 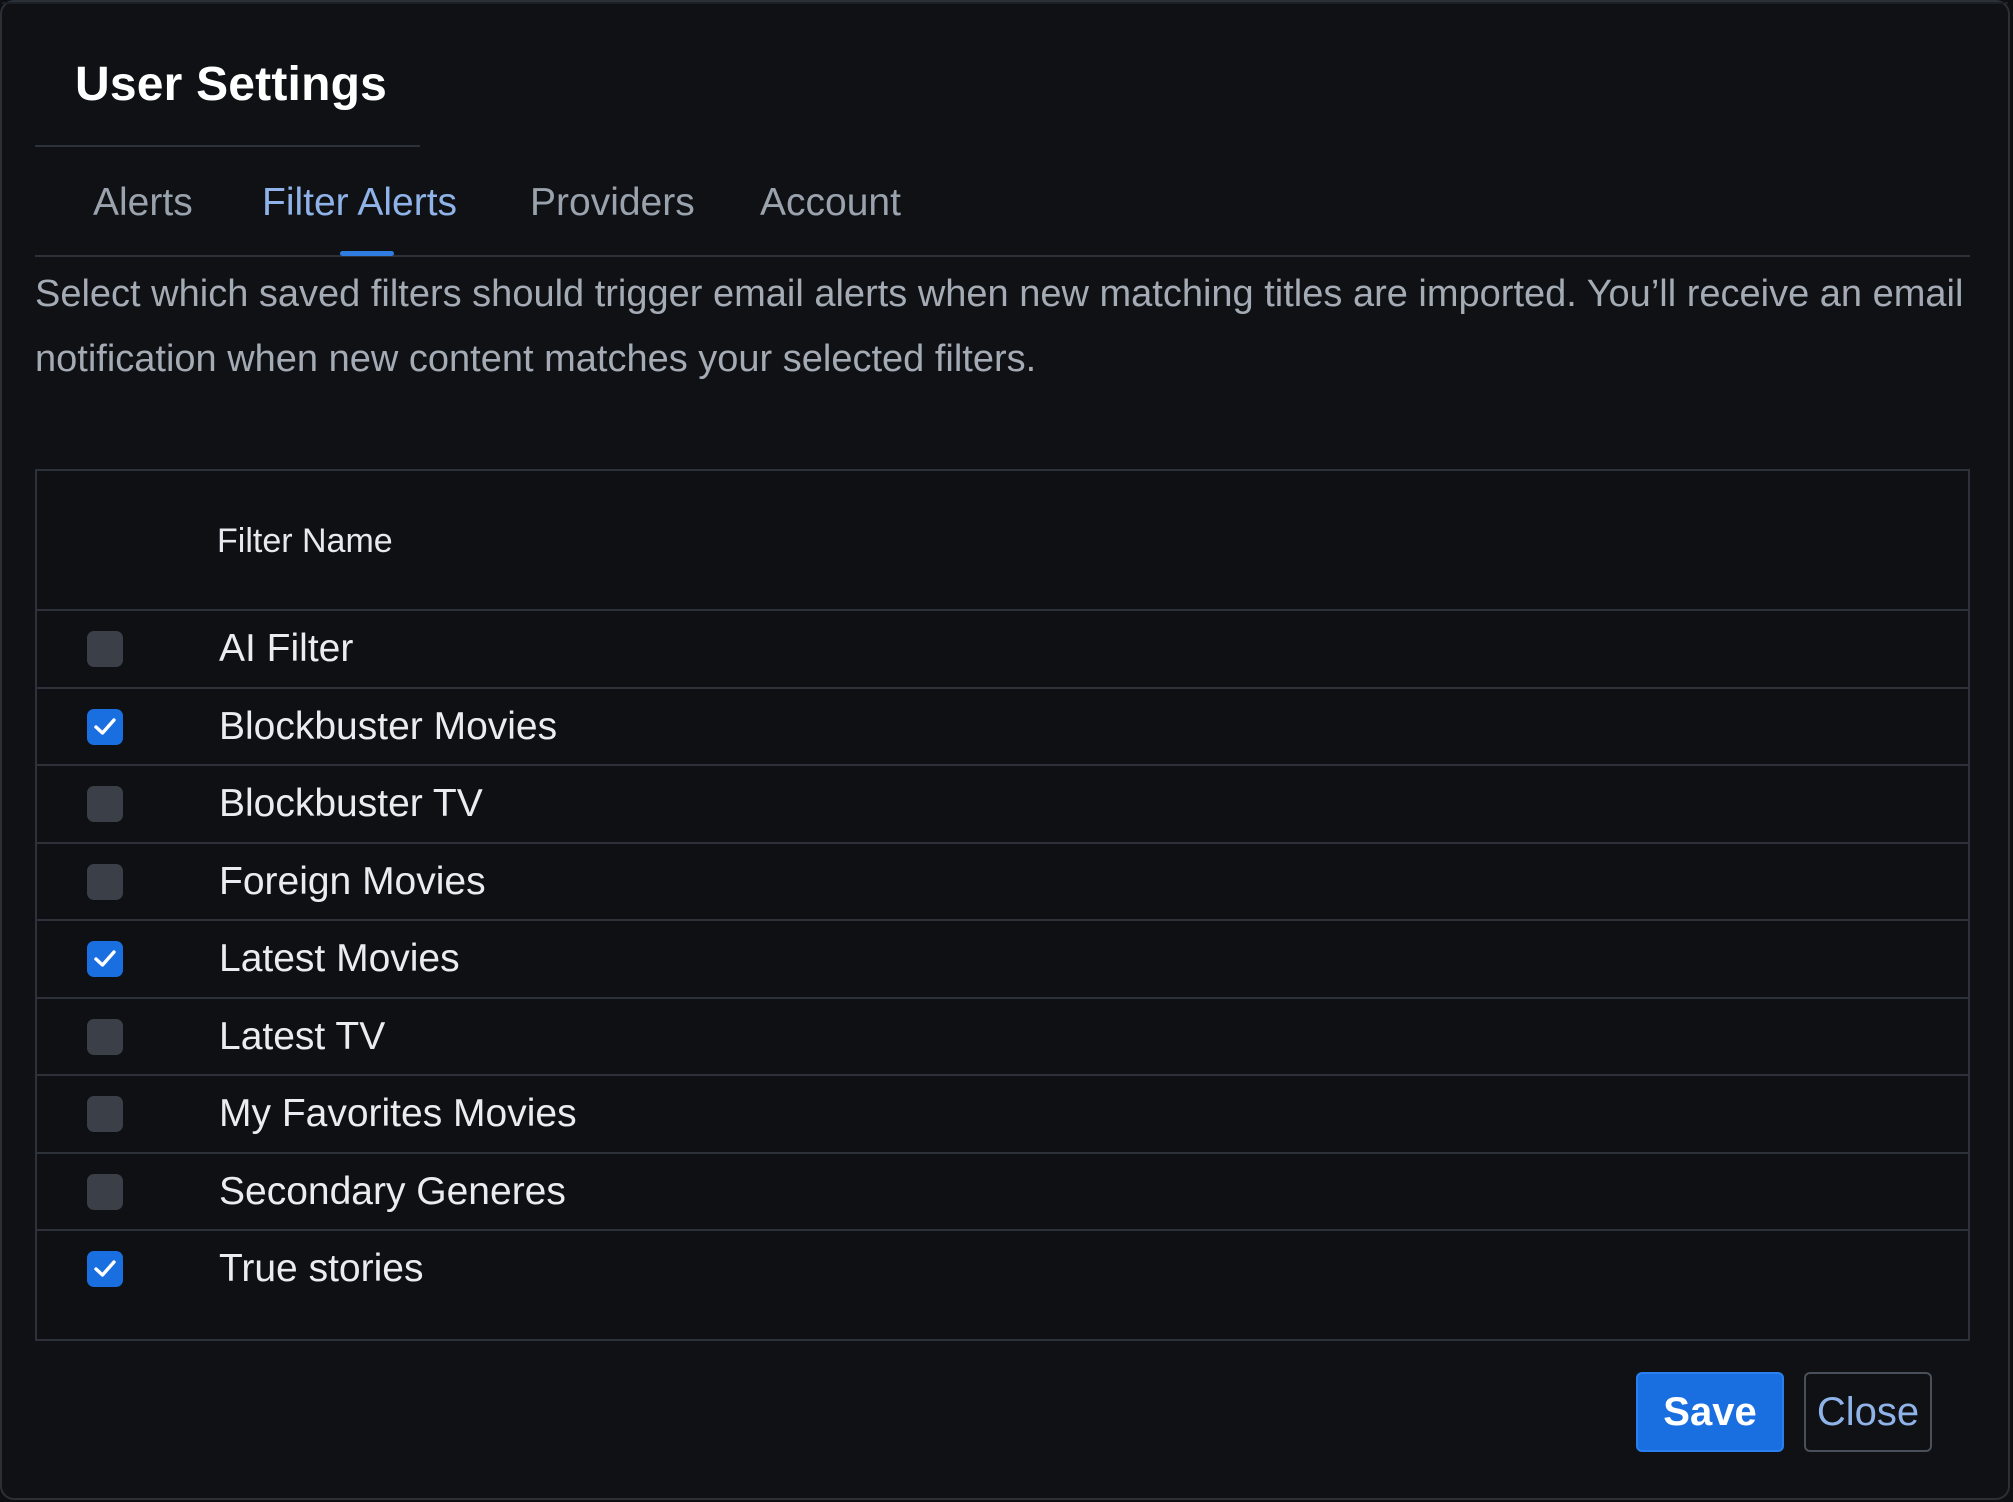 What do you see at coordinates (398, 1113) in the screenshot?
I see `filter-name: My Favorites Movies` at bounding box center [398, 1113].